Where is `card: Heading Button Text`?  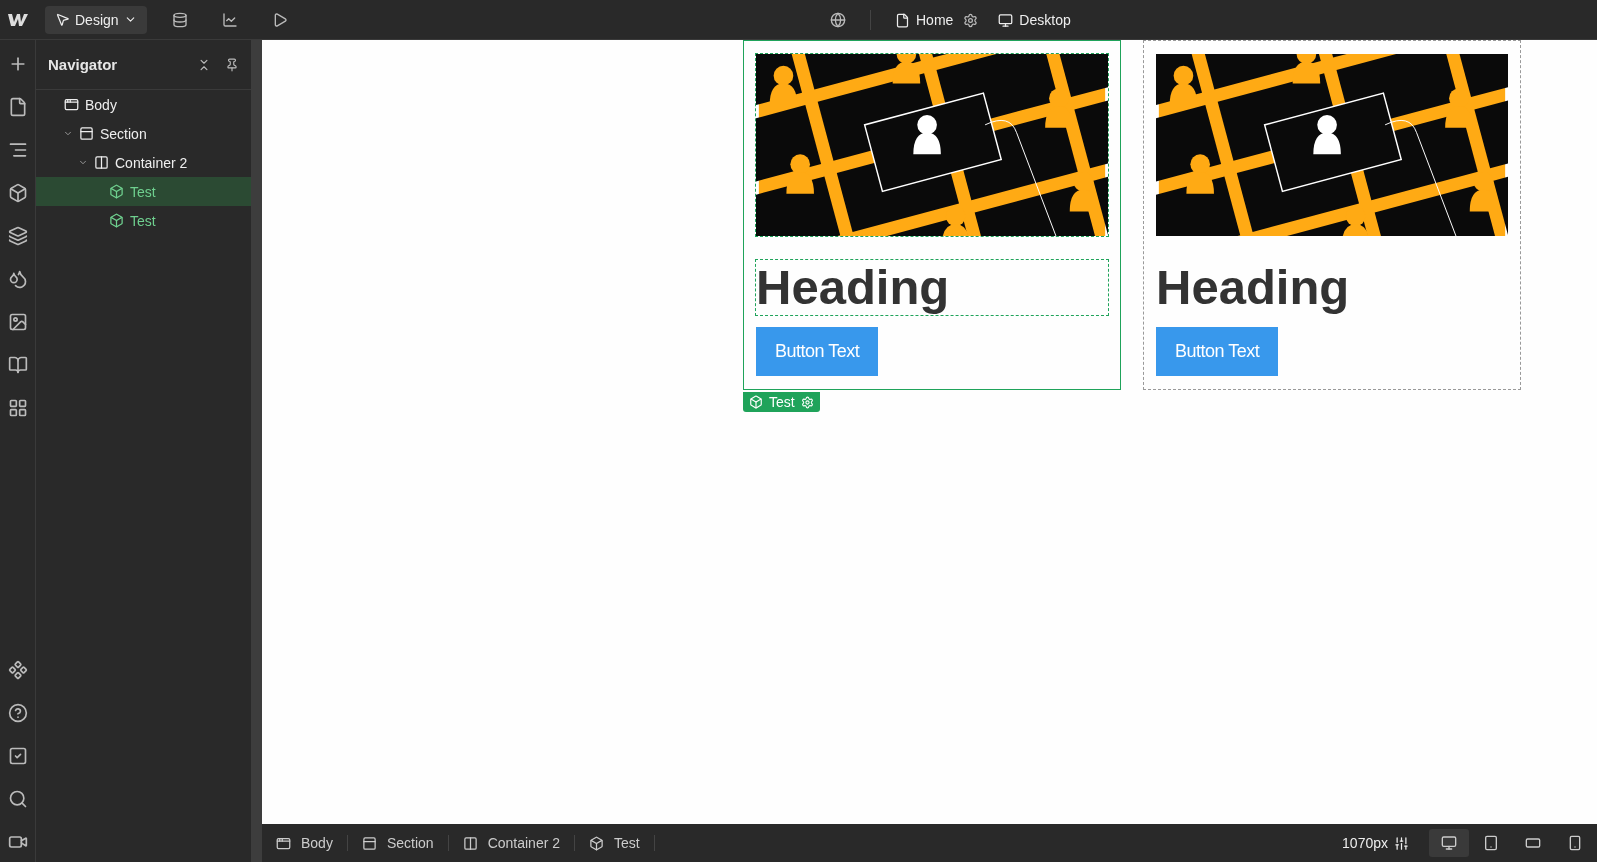 card: Heading Button Text is located at coordinates (1332, 215).